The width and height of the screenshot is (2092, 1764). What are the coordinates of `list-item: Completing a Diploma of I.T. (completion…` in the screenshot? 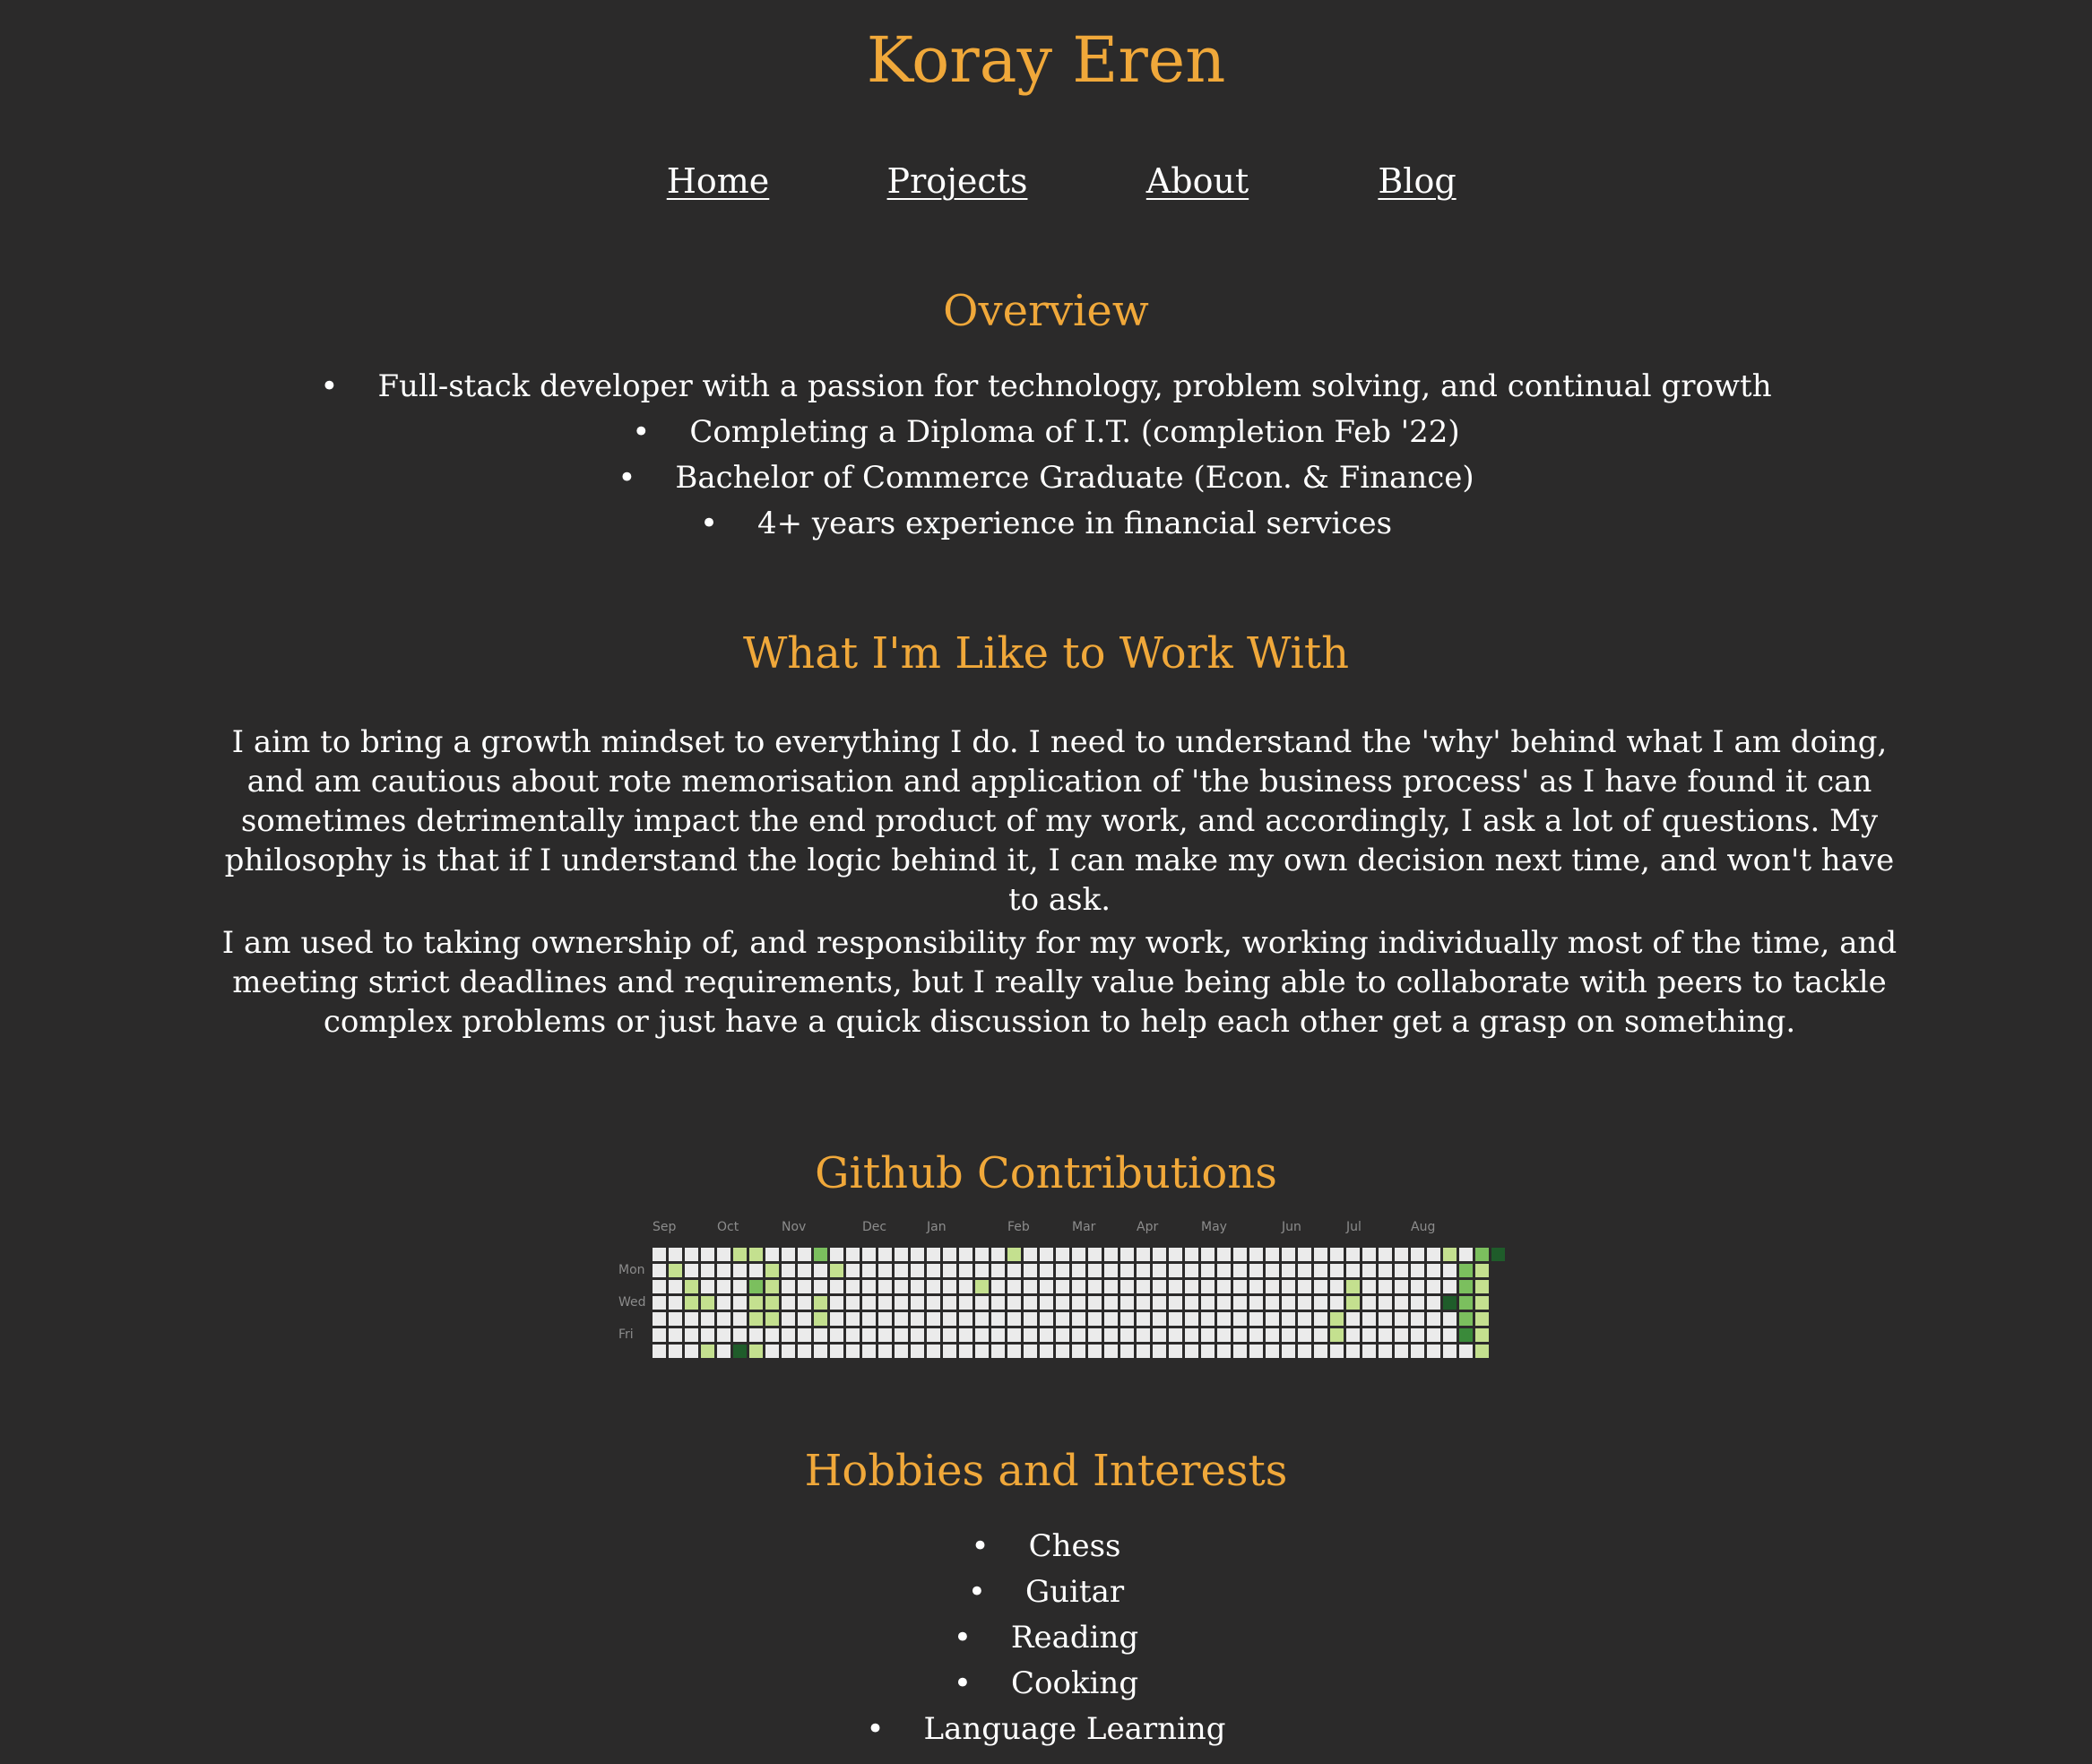 It's located at (1046, 432).